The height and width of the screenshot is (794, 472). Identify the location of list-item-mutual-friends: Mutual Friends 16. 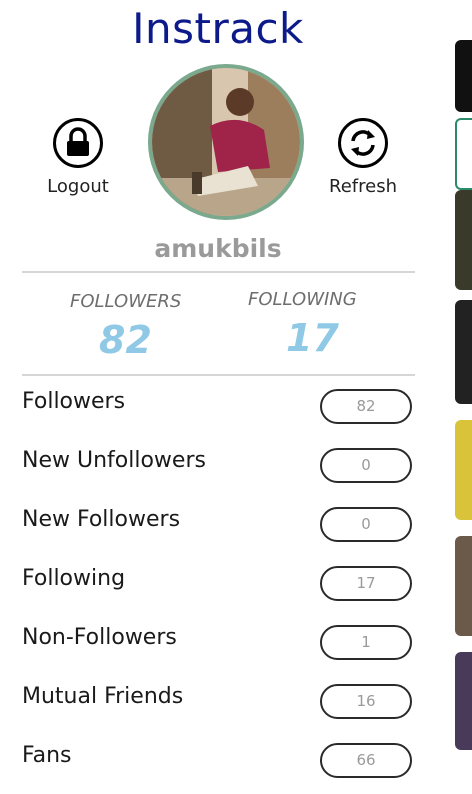
(217, 705).